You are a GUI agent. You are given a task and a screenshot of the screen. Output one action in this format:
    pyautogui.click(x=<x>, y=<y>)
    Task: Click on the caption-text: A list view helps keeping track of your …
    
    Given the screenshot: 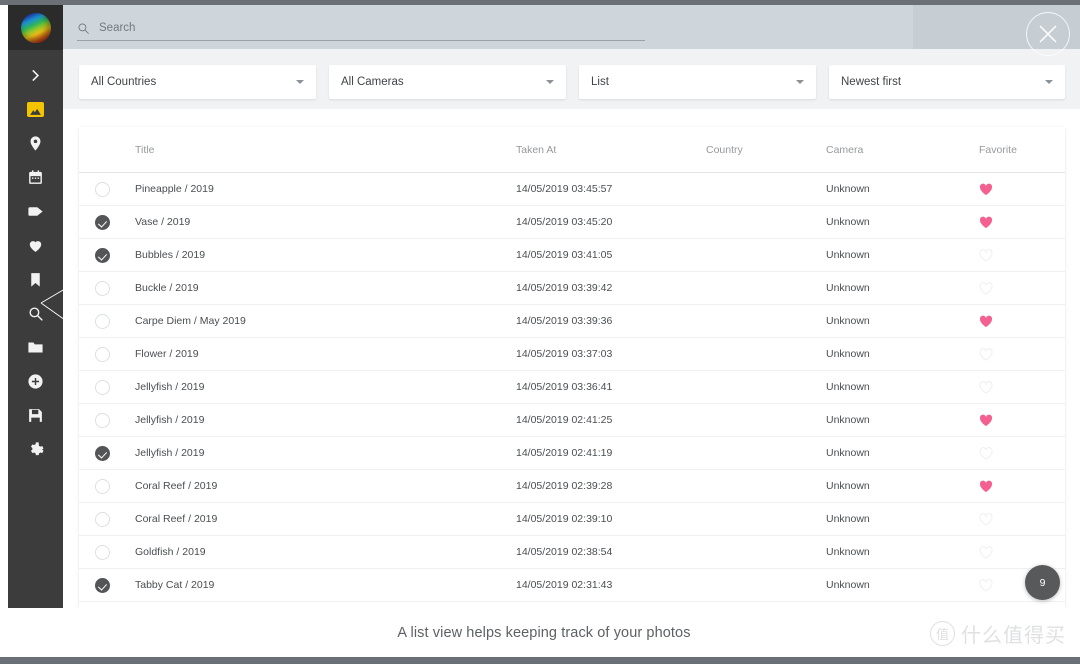 What is the action you would take?
    pyautogui.click(x=544, y=632)
    